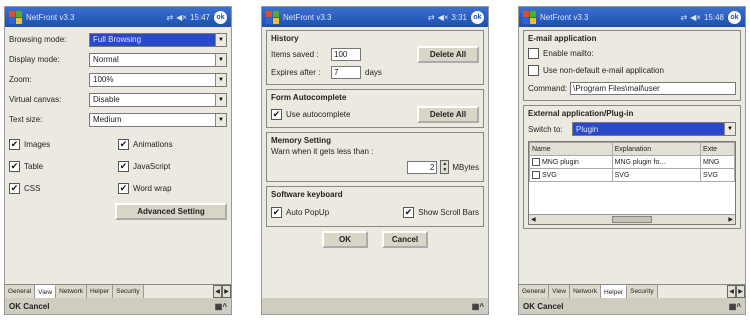 The image size is (750, 321). I want to click on horizontal-scrollbar: ◀ ▶, so click(632, 219).